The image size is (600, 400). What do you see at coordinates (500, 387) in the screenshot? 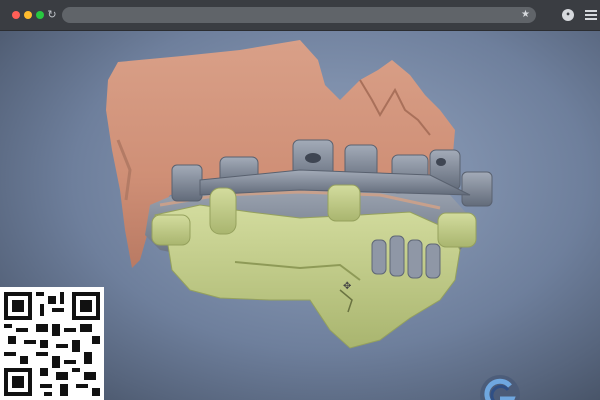
I see `g-logo-icon` at bounding box center [500, 387].